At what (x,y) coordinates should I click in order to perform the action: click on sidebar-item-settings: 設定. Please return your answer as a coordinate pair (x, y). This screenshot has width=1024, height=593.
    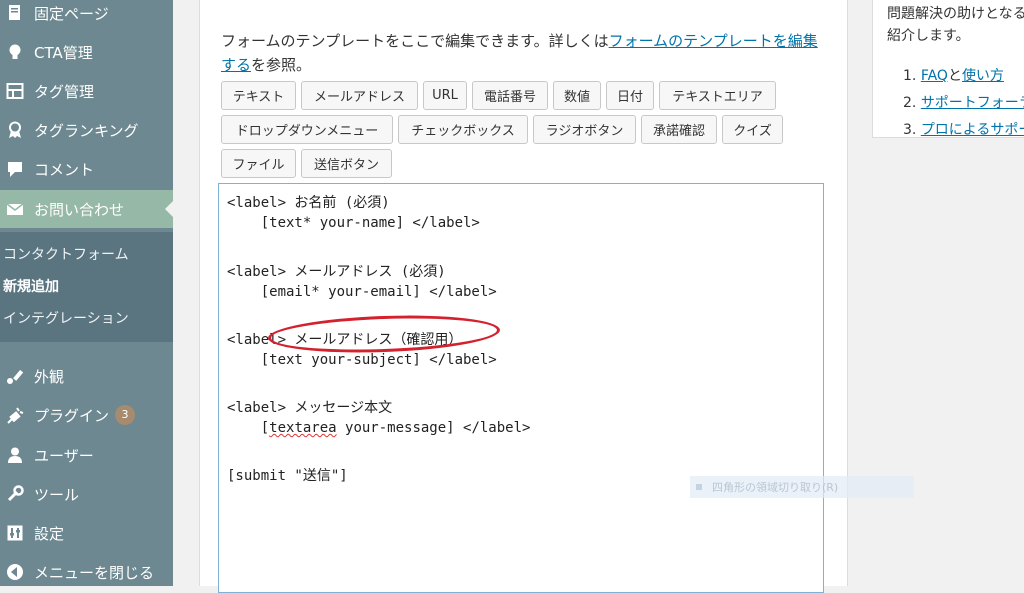
    Looking at the image, I should click on (86, 533).